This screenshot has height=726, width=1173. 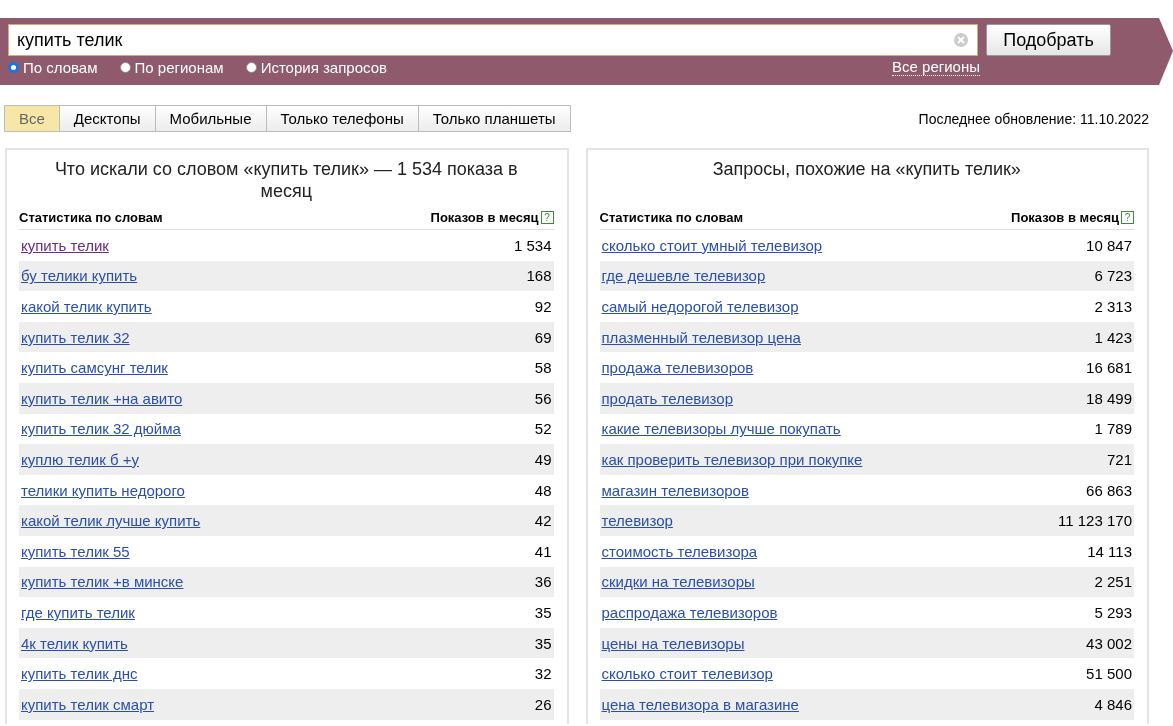 What do you see at coordinates (103, 490) in the screenshot?
I see `phrase-link: телики купить недорого` at bounding box center [103, 490].